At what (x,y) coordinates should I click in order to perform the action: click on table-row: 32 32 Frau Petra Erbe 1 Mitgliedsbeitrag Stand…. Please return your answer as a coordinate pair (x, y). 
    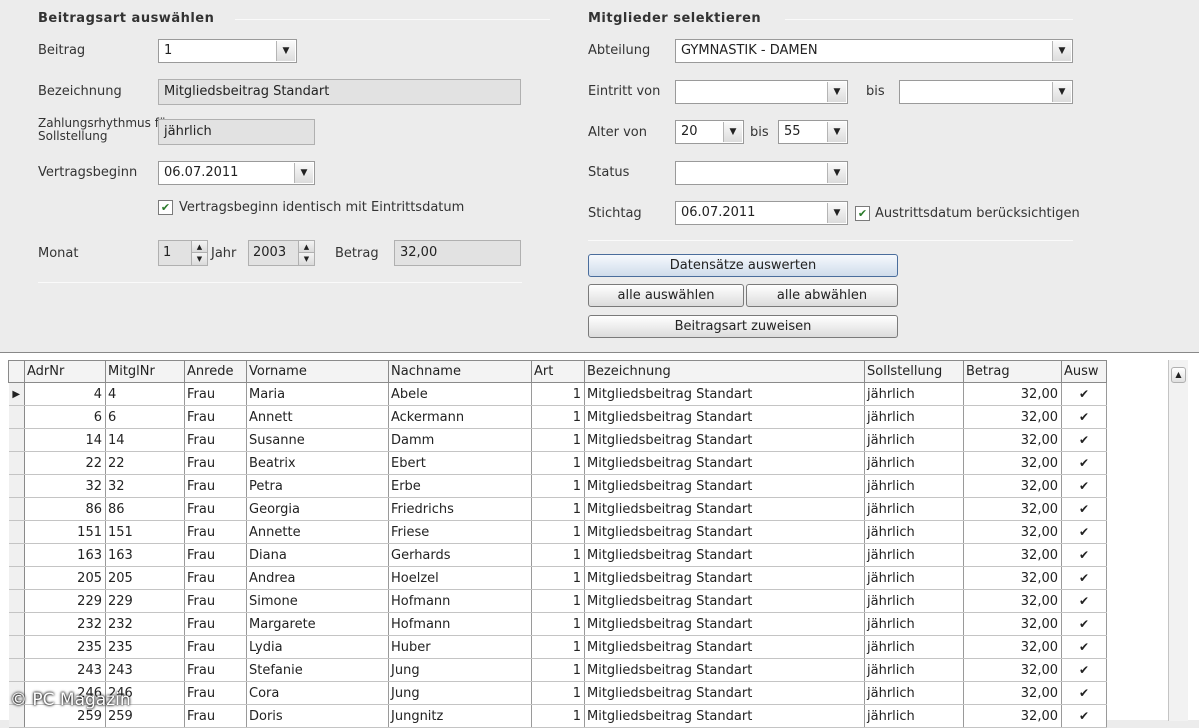
    Looking at the image, I should click on (557, 486).